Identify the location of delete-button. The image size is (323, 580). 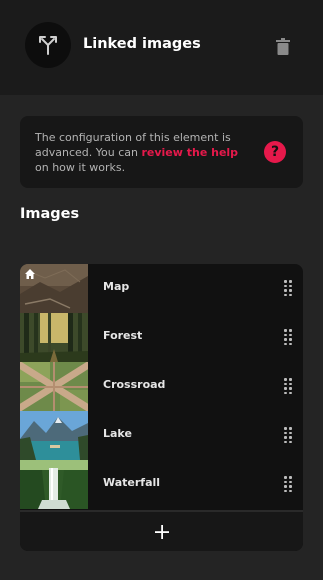
(283, 46).